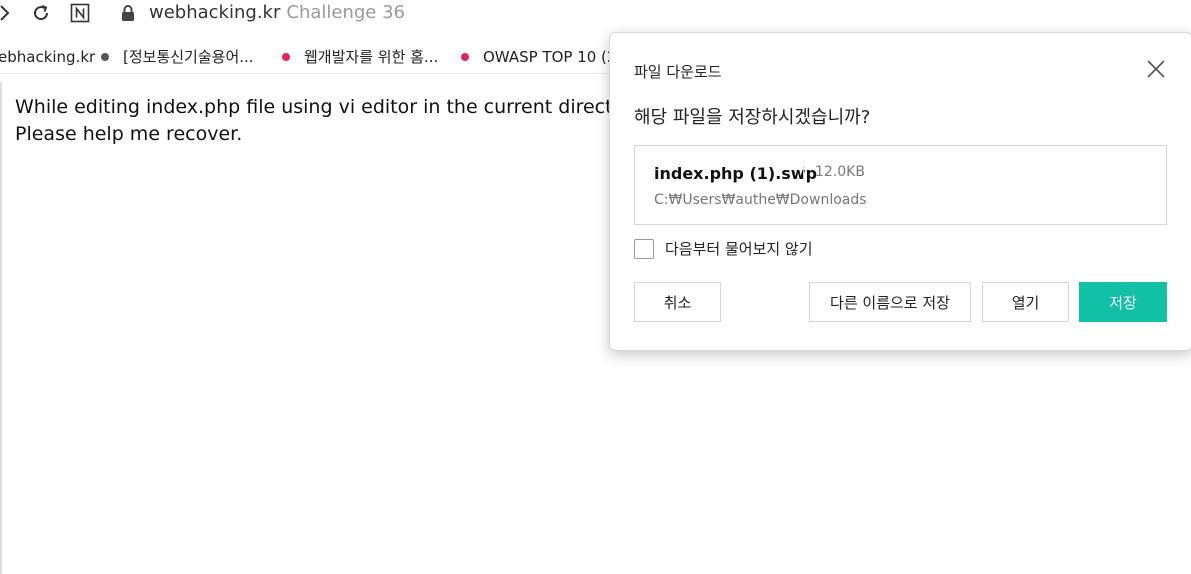 Image resolution: width=1191 pixels, height=574 pixels. I want to click on reload-icon, so click(41, 13).